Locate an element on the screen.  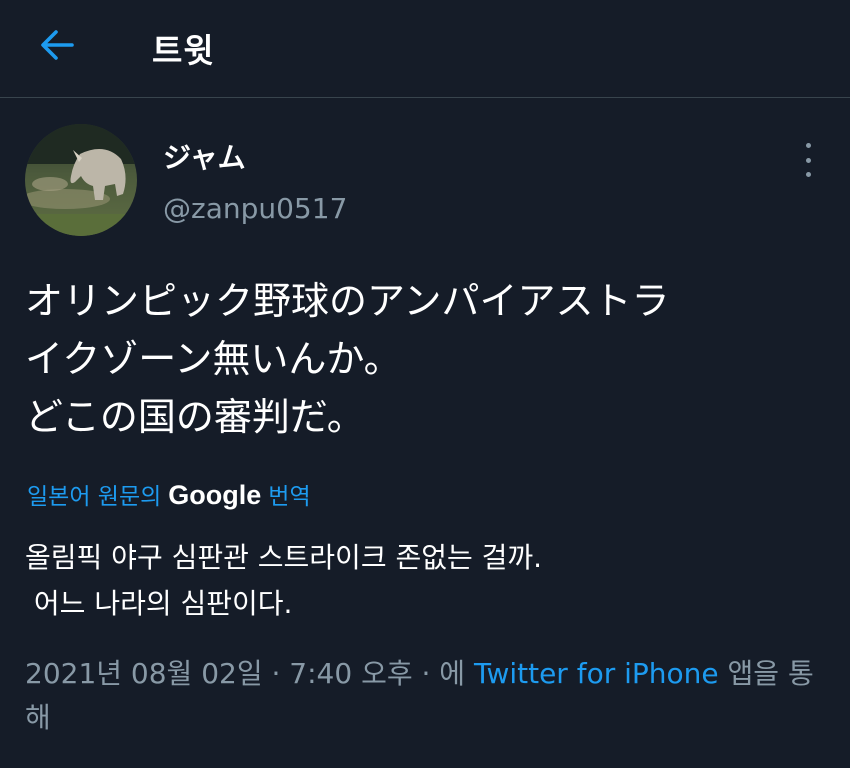
arrow-left-icon is located at coordinates (57, 45).